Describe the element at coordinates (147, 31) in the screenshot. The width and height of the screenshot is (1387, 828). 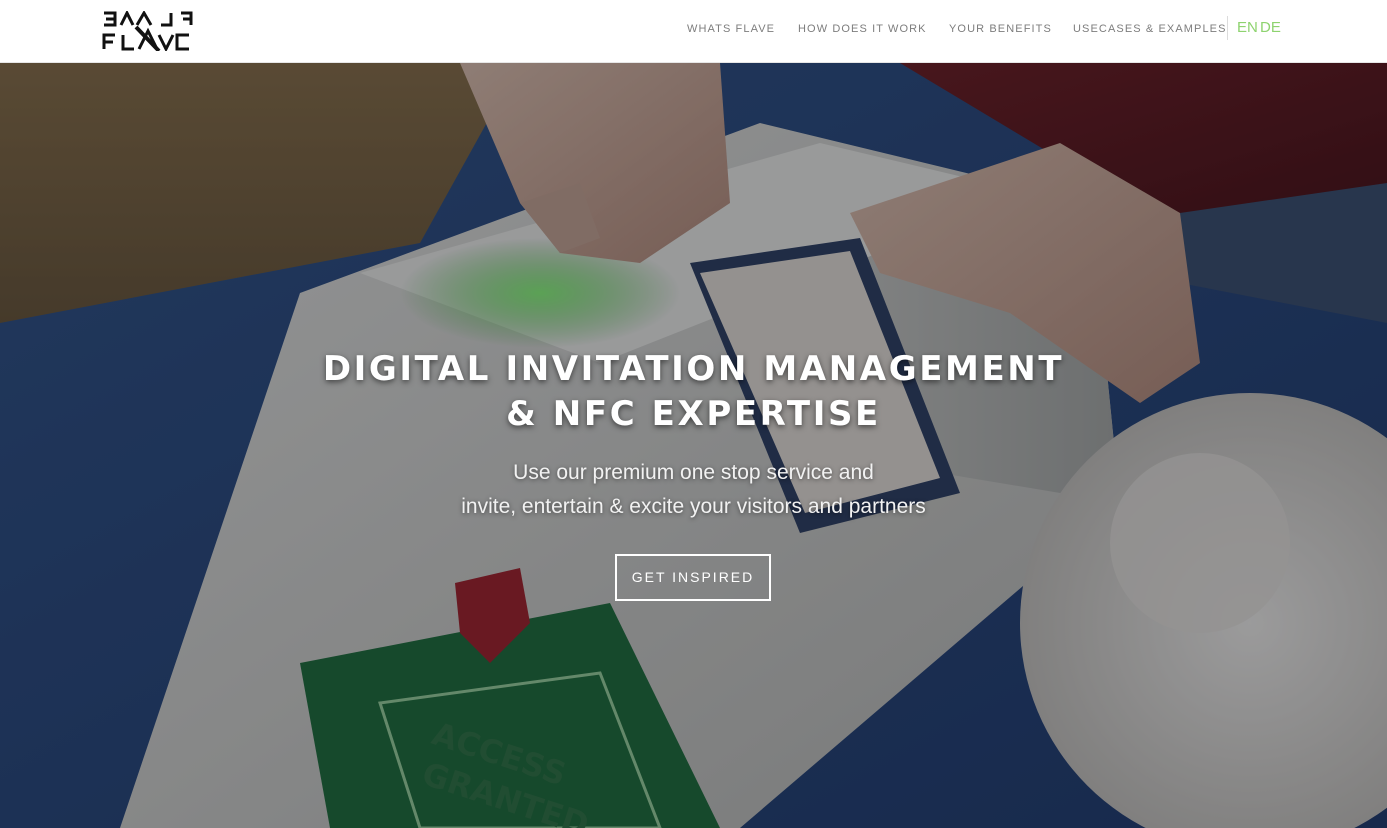
I see `logo-mark-icon` at that location.